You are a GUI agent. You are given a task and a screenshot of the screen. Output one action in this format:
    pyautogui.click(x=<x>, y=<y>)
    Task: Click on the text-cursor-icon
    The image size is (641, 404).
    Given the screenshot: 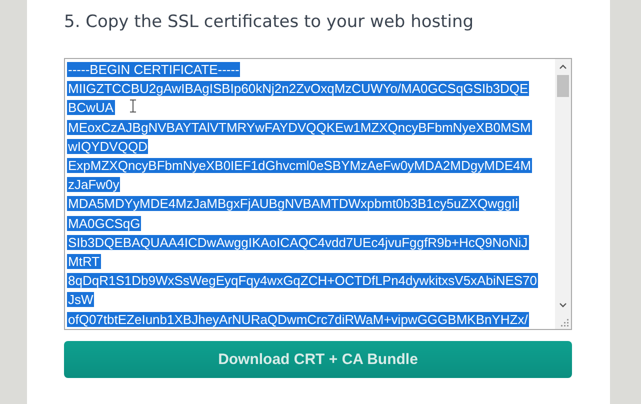 What is the action you would take?
    pyautogui.click(x=133, y=106)
    